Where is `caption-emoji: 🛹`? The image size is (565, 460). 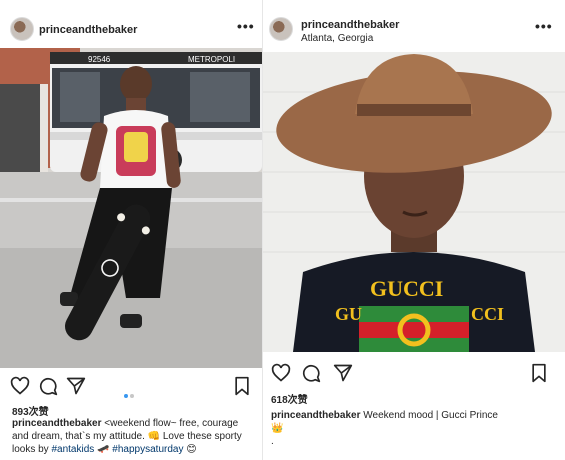 caption-emoji: 🛹 is located at coordinates (103, 449).